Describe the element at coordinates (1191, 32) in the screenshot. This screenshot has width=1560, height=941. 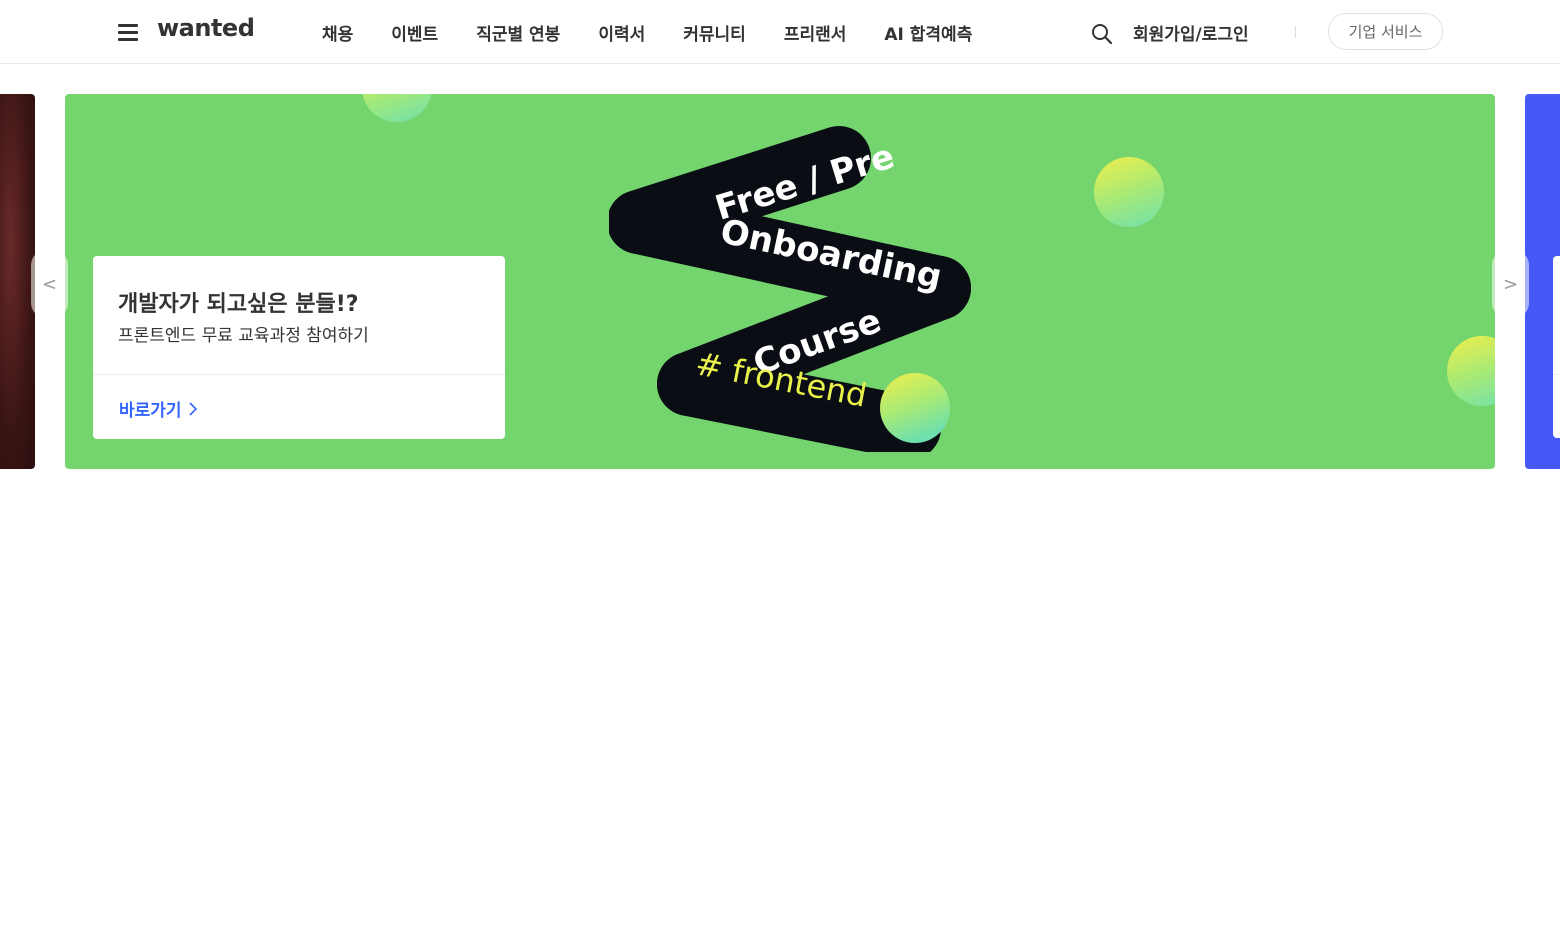
I see `signup-login-link: 회원가입/로그인` at that location.